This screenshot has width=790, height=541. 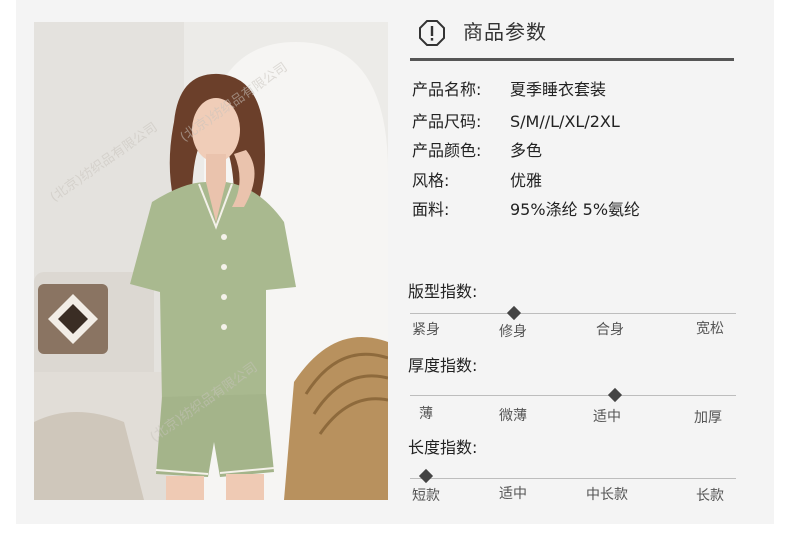 What do you see at coordinates (573, 395) in the screenshot?
I see `thickness-index-line` at bounding box center [573, 395].